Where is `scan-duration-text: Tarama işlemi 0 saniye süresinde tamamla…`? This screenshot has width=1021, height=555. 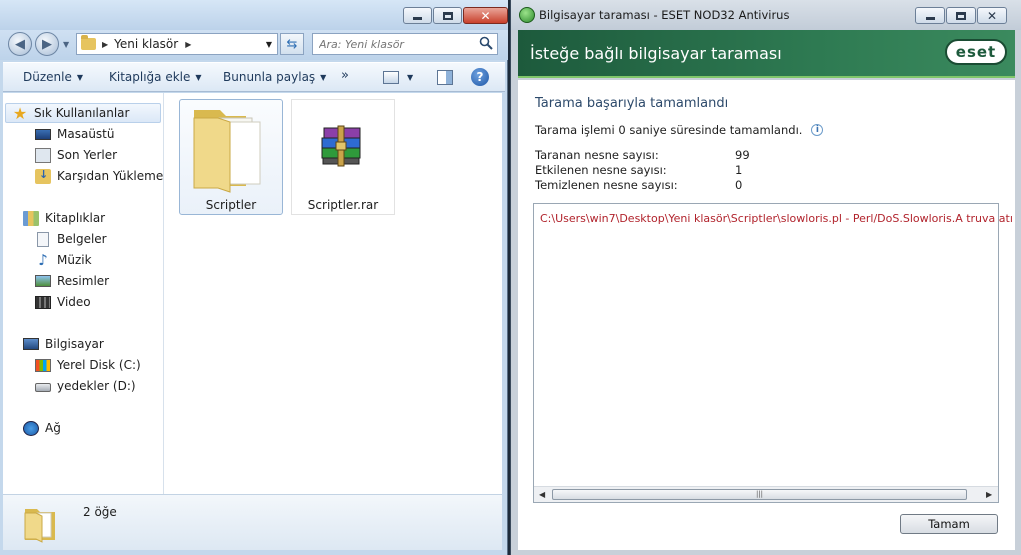 scan-duration-text: Tarama işlemi 0 saniye süresinde tamamla… is located at coordinates (669, 130).